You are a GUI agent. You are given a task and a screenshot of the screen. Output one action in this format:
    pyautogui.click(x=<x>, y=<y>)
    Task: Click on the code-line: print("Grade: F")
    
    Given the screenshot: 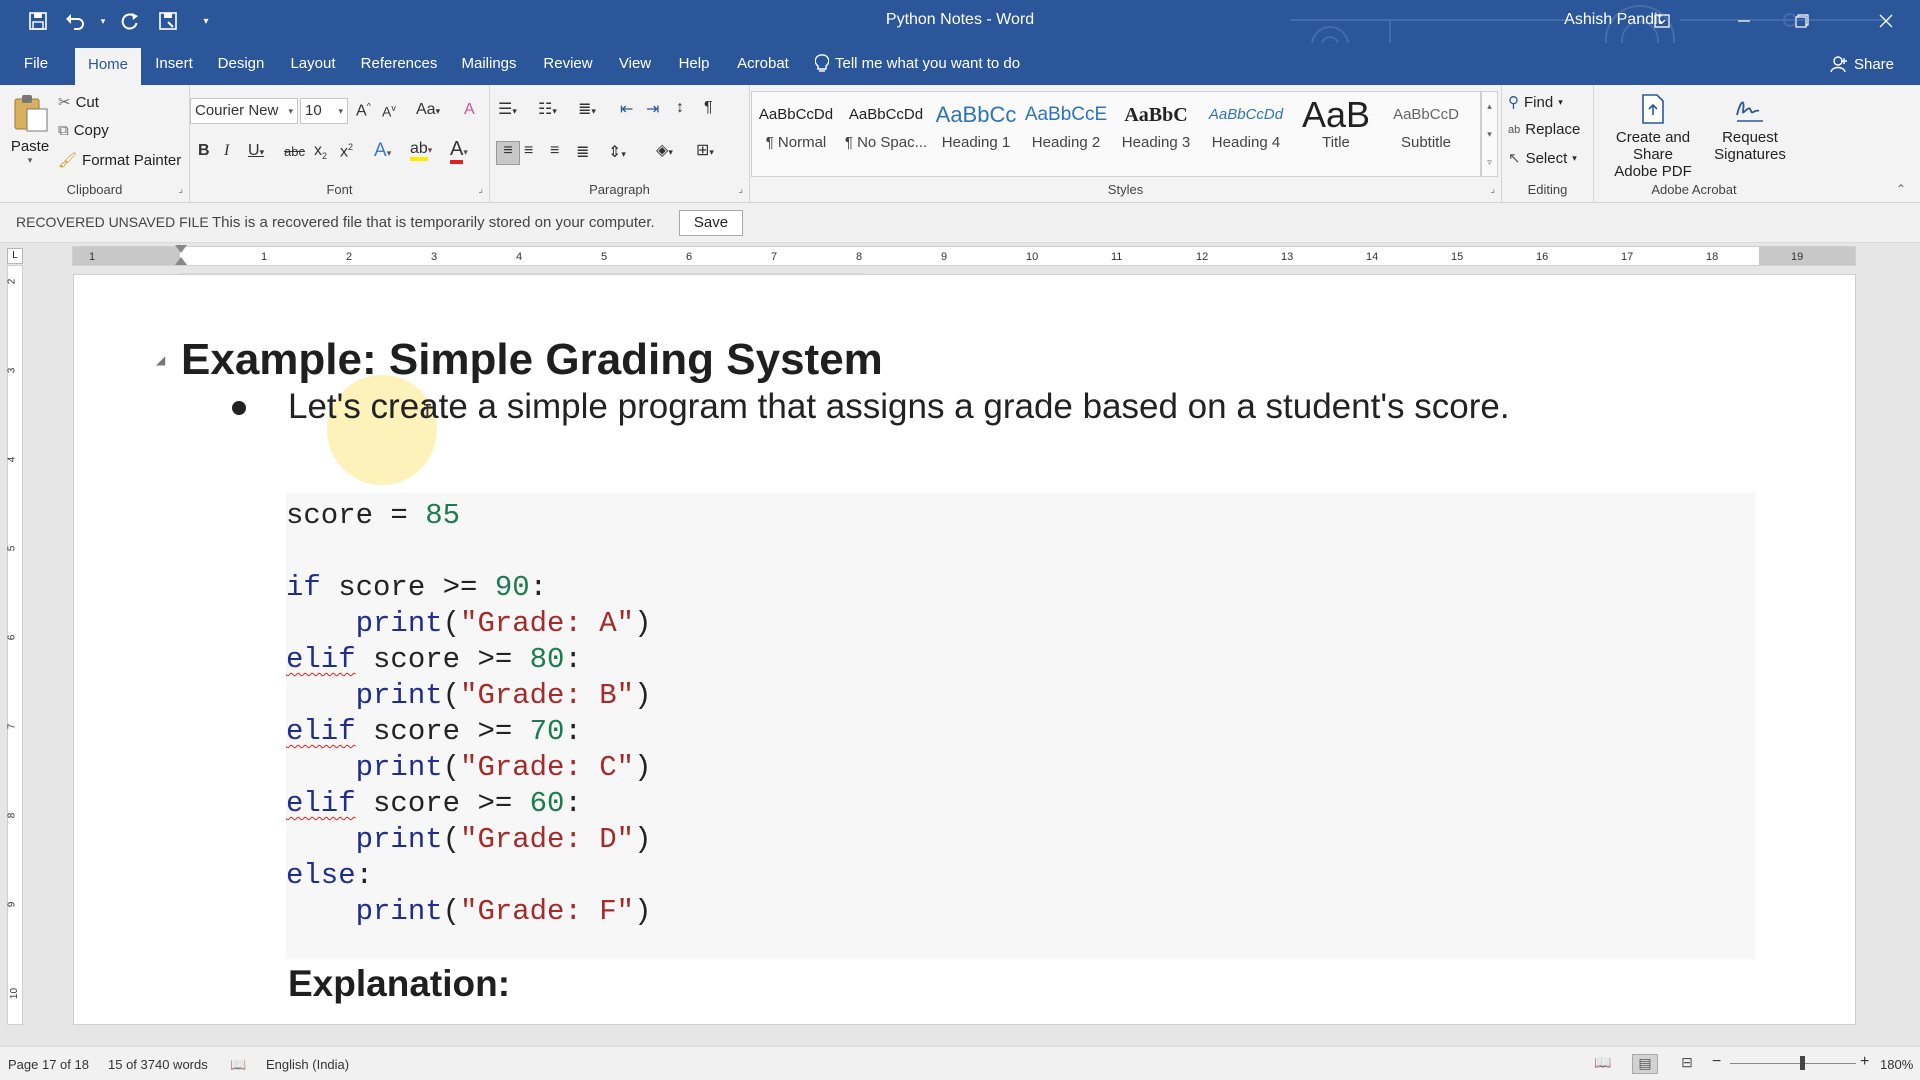 What is the action you would take?
    pyautogui.click(x=469, y=913)
    